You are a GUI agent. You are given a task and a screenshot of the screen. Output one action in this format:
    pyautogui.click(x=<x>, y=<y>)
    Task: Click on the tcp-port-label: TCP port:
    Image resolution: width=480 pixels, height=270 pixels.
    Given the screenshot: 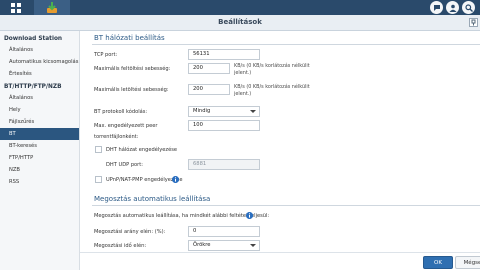 What is the action you would take?
    pyautogui.click(x=106, y=55)
    